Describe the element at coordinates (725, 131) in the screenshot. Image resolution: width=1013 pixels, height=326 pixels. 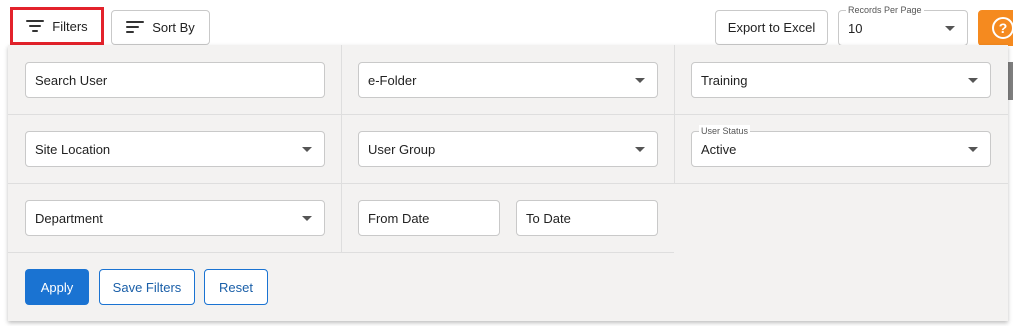
I see `user-status-label: User Status` at that location.